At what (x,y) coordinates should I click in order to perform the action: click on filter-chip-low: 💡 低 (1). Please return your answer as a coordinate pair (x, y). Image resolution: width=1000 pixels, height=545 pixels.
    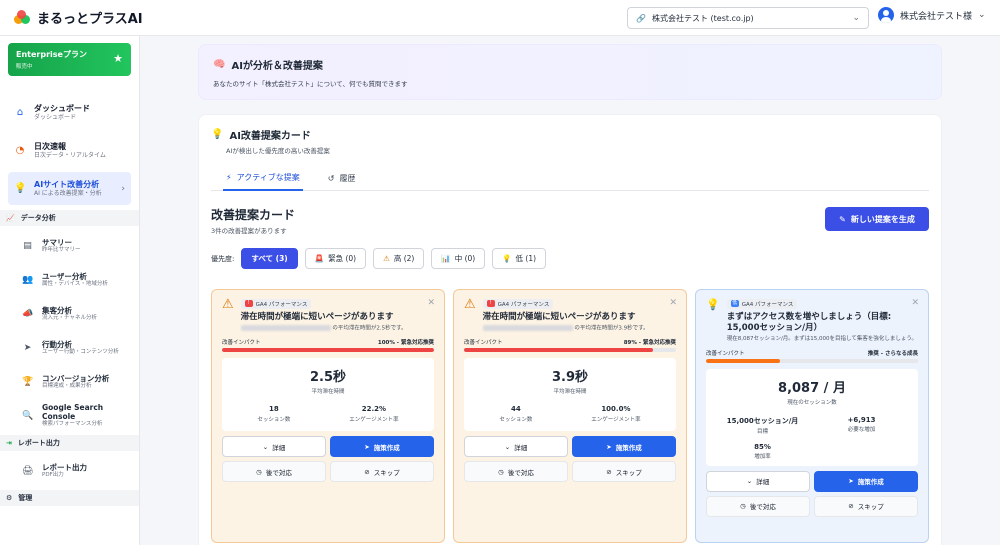
    Looking at the image, I should click on (519, 258).